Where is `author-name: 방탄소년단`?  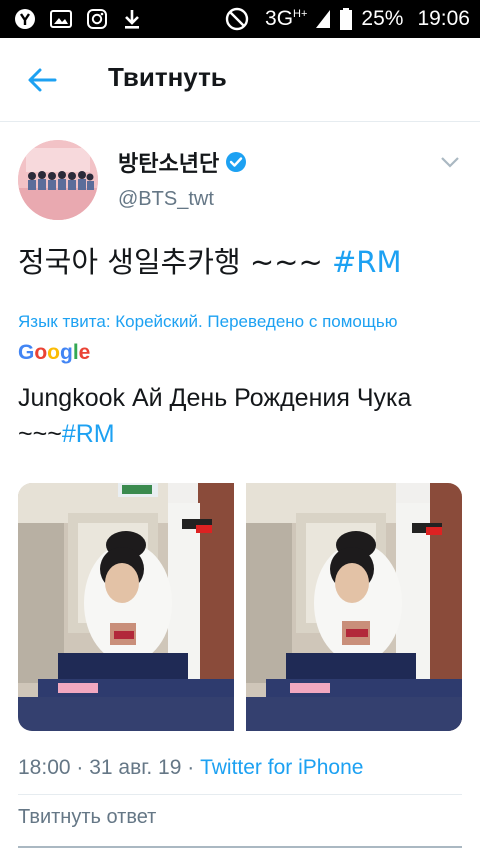 author-name: 방탄소년단 is located at coordinates (182, 162).